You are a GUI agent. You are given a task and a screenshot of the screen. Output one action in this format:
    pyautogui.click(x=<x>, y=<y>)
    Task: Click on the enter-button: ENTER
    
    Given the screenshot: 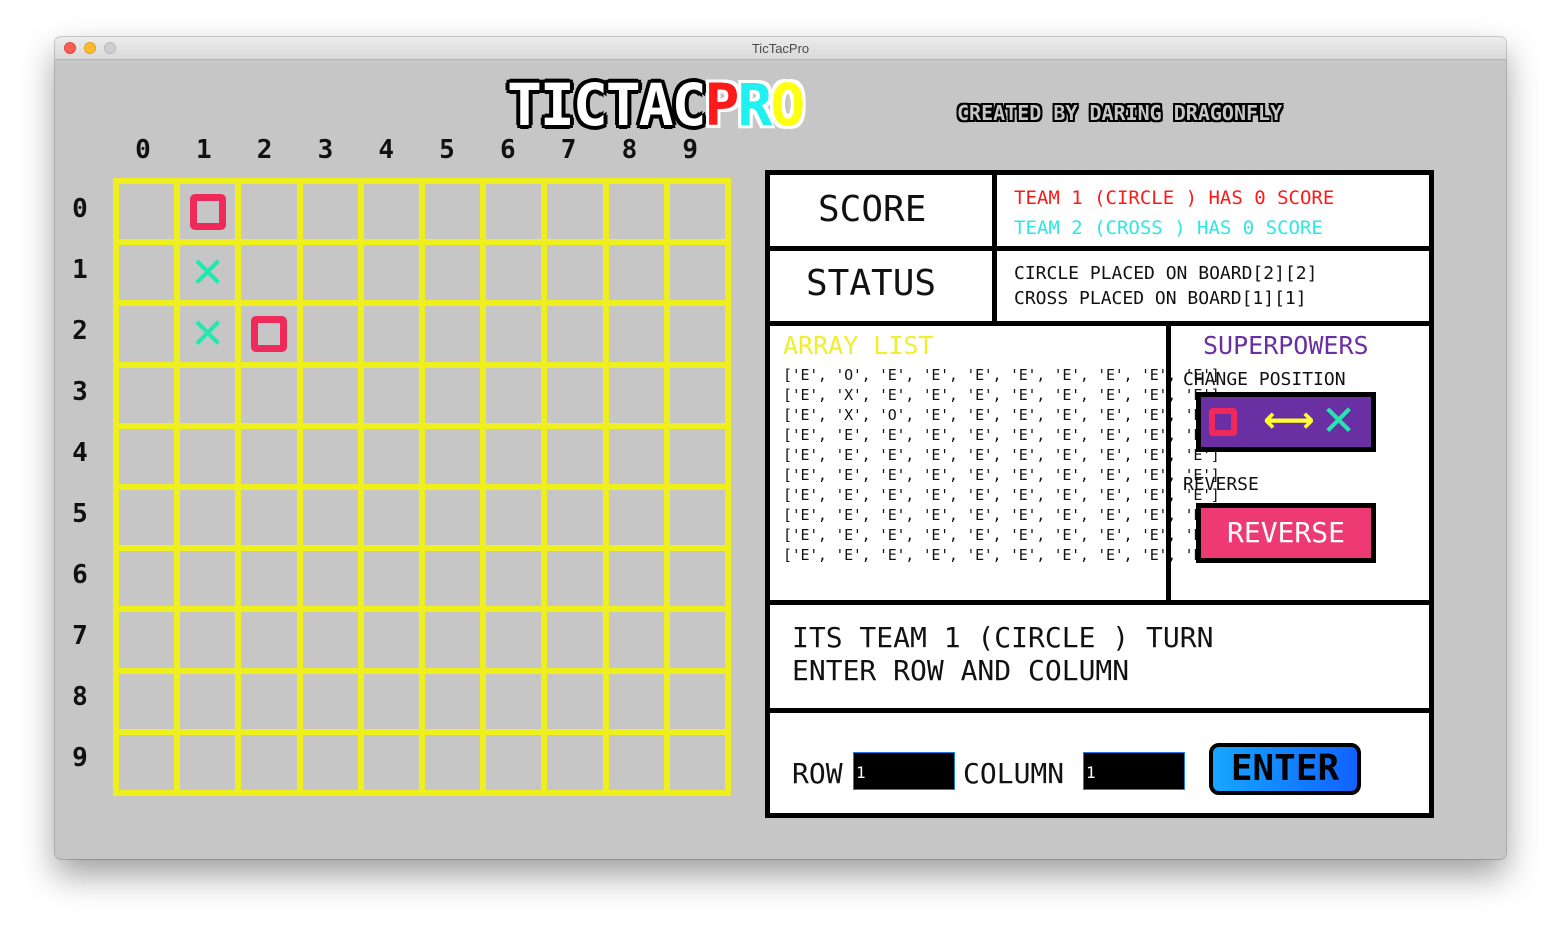 What is the action you would take?
    pyautogui.click(x=1285, y=769)
    